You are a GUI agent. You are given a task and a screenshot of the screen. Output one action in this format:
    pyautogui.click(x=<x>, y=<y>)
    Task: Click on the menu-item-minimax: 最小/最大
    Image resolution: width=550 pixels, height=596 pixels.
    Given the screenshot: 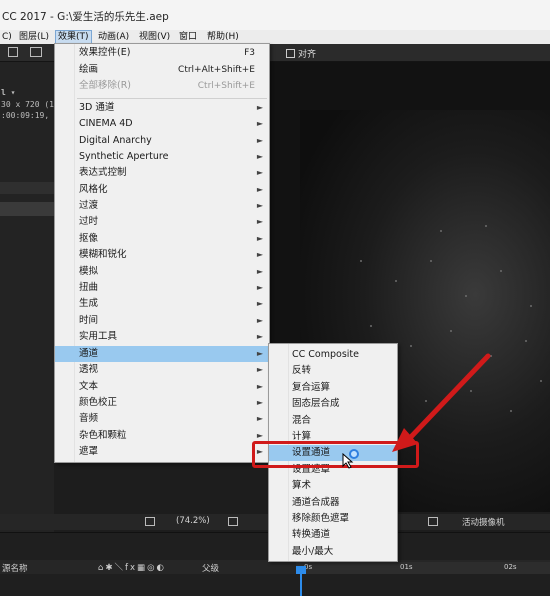 What is the action you would take?
    pyautogui.click(x=333, y=552)
    